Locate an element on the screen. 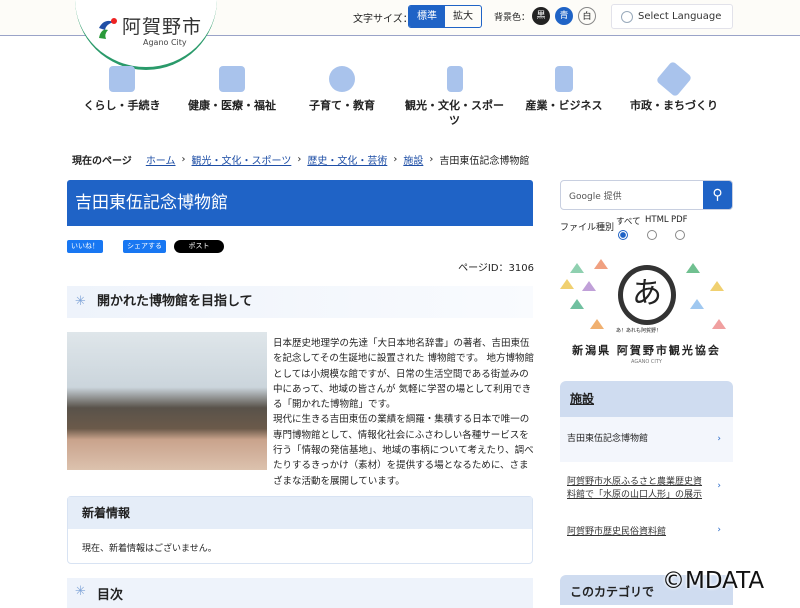 This screenshot has height=608, width=800. globe-icon is located at coordinates (627, 17).